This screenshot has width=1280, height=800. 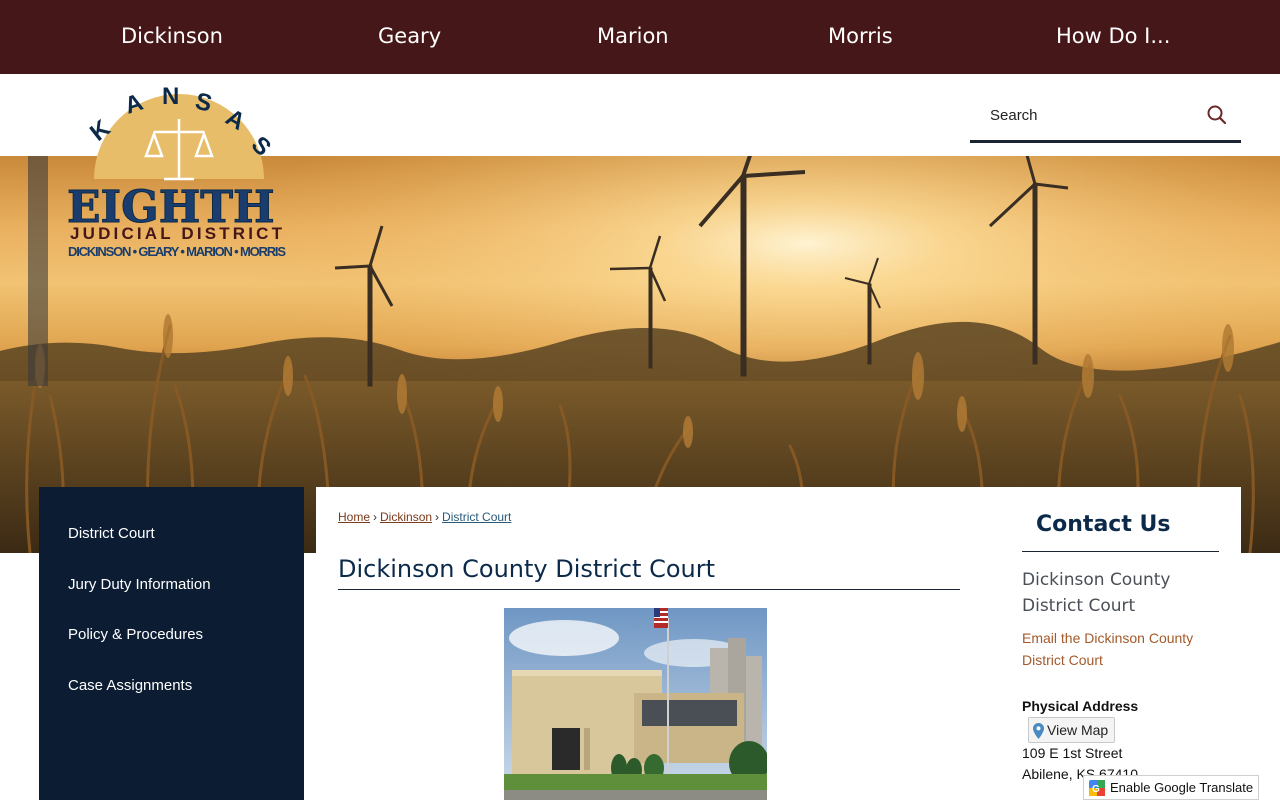 What do you see at coordinates (409, 37) in the screenshot?
I see `nav-item-geary: Geary` at bounding box center [409, 37].